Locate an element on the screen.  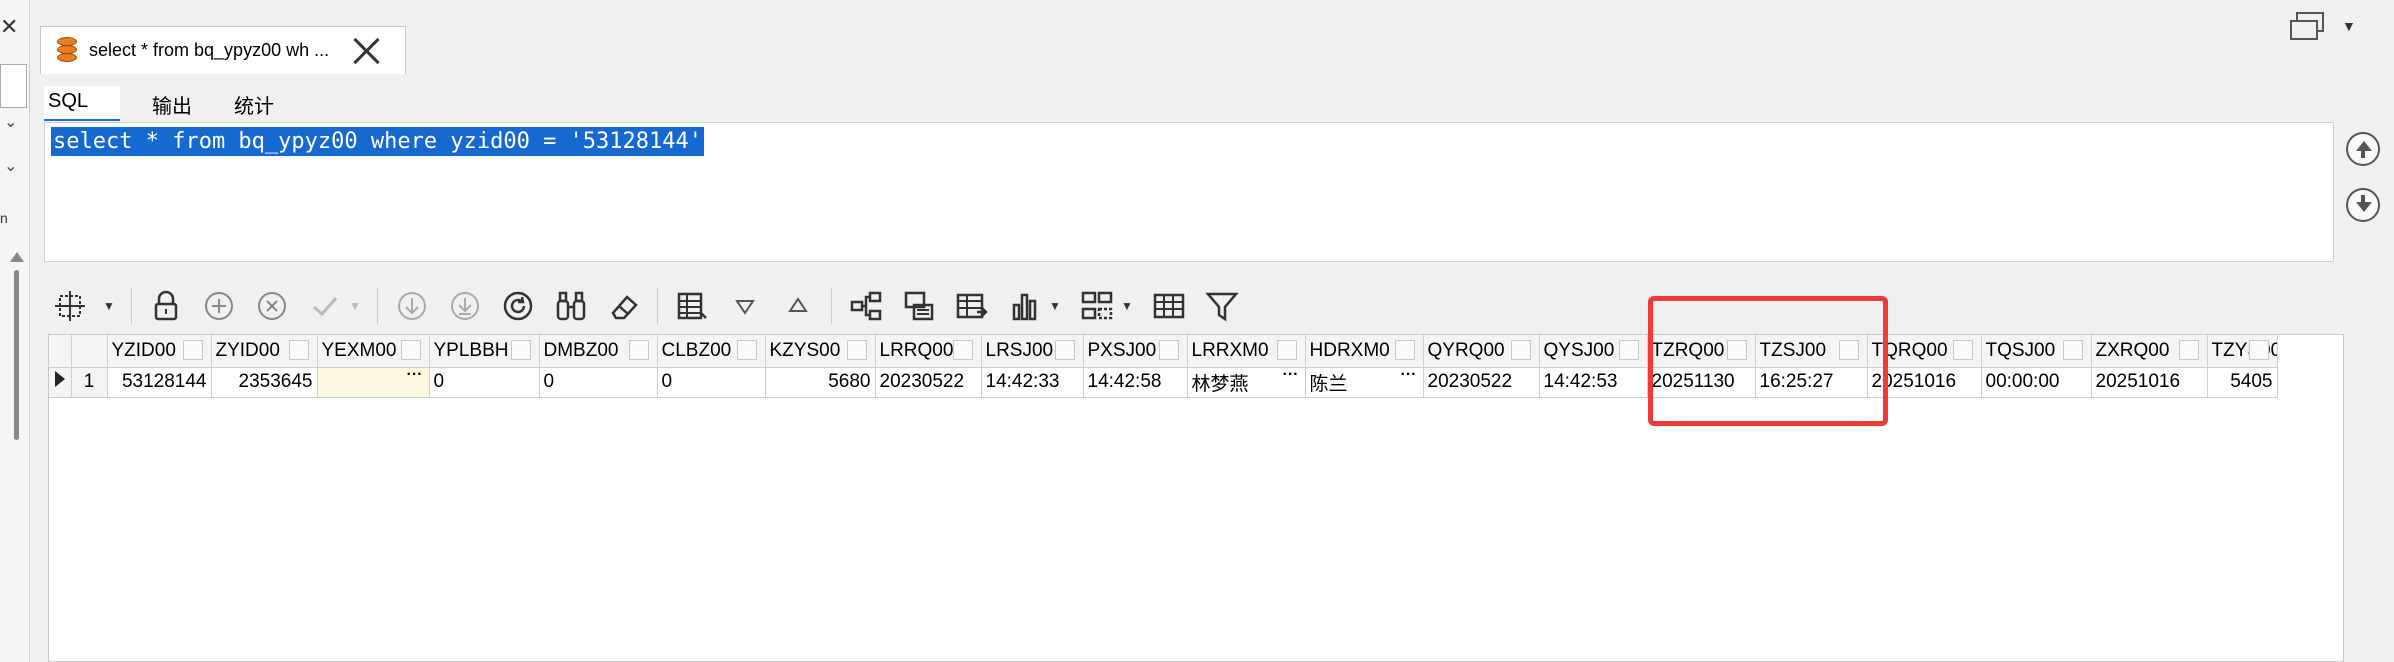
filter-funnel-icon is located at coordinates (1222, 306).